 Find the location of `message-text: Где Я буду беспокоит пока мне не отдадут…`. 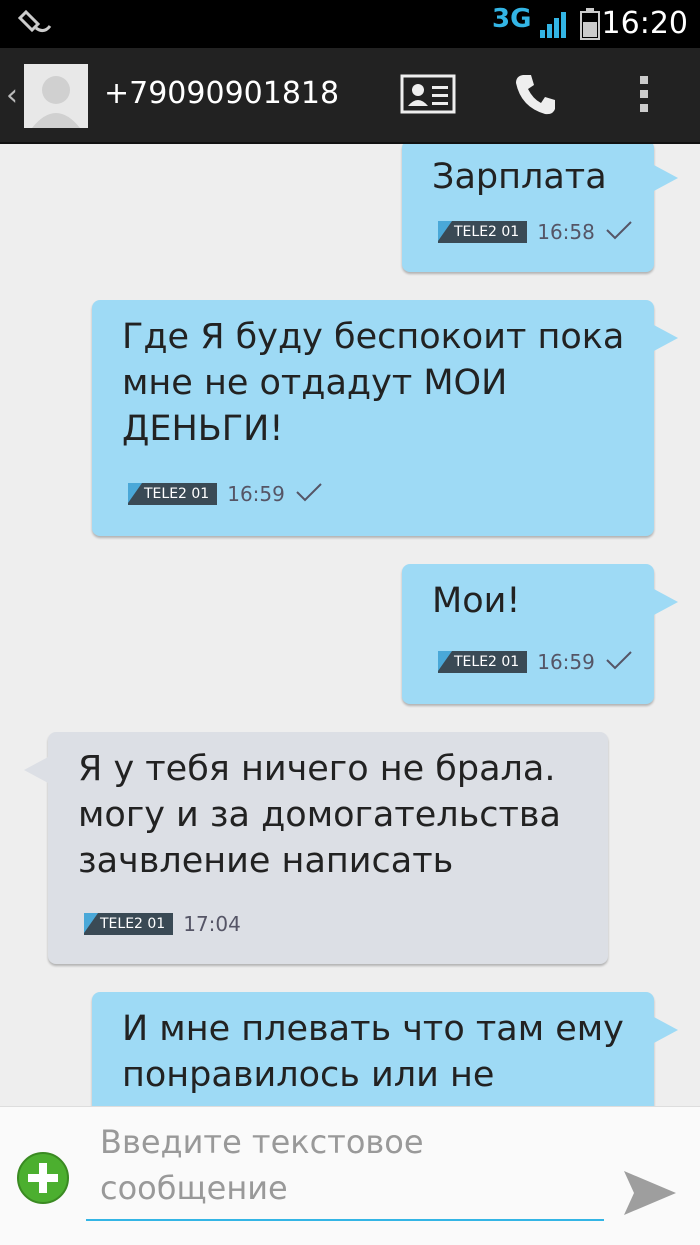

message-text: Где Я буду беспокоит пока мне не отдадут… is located at coordinates (373, 383).